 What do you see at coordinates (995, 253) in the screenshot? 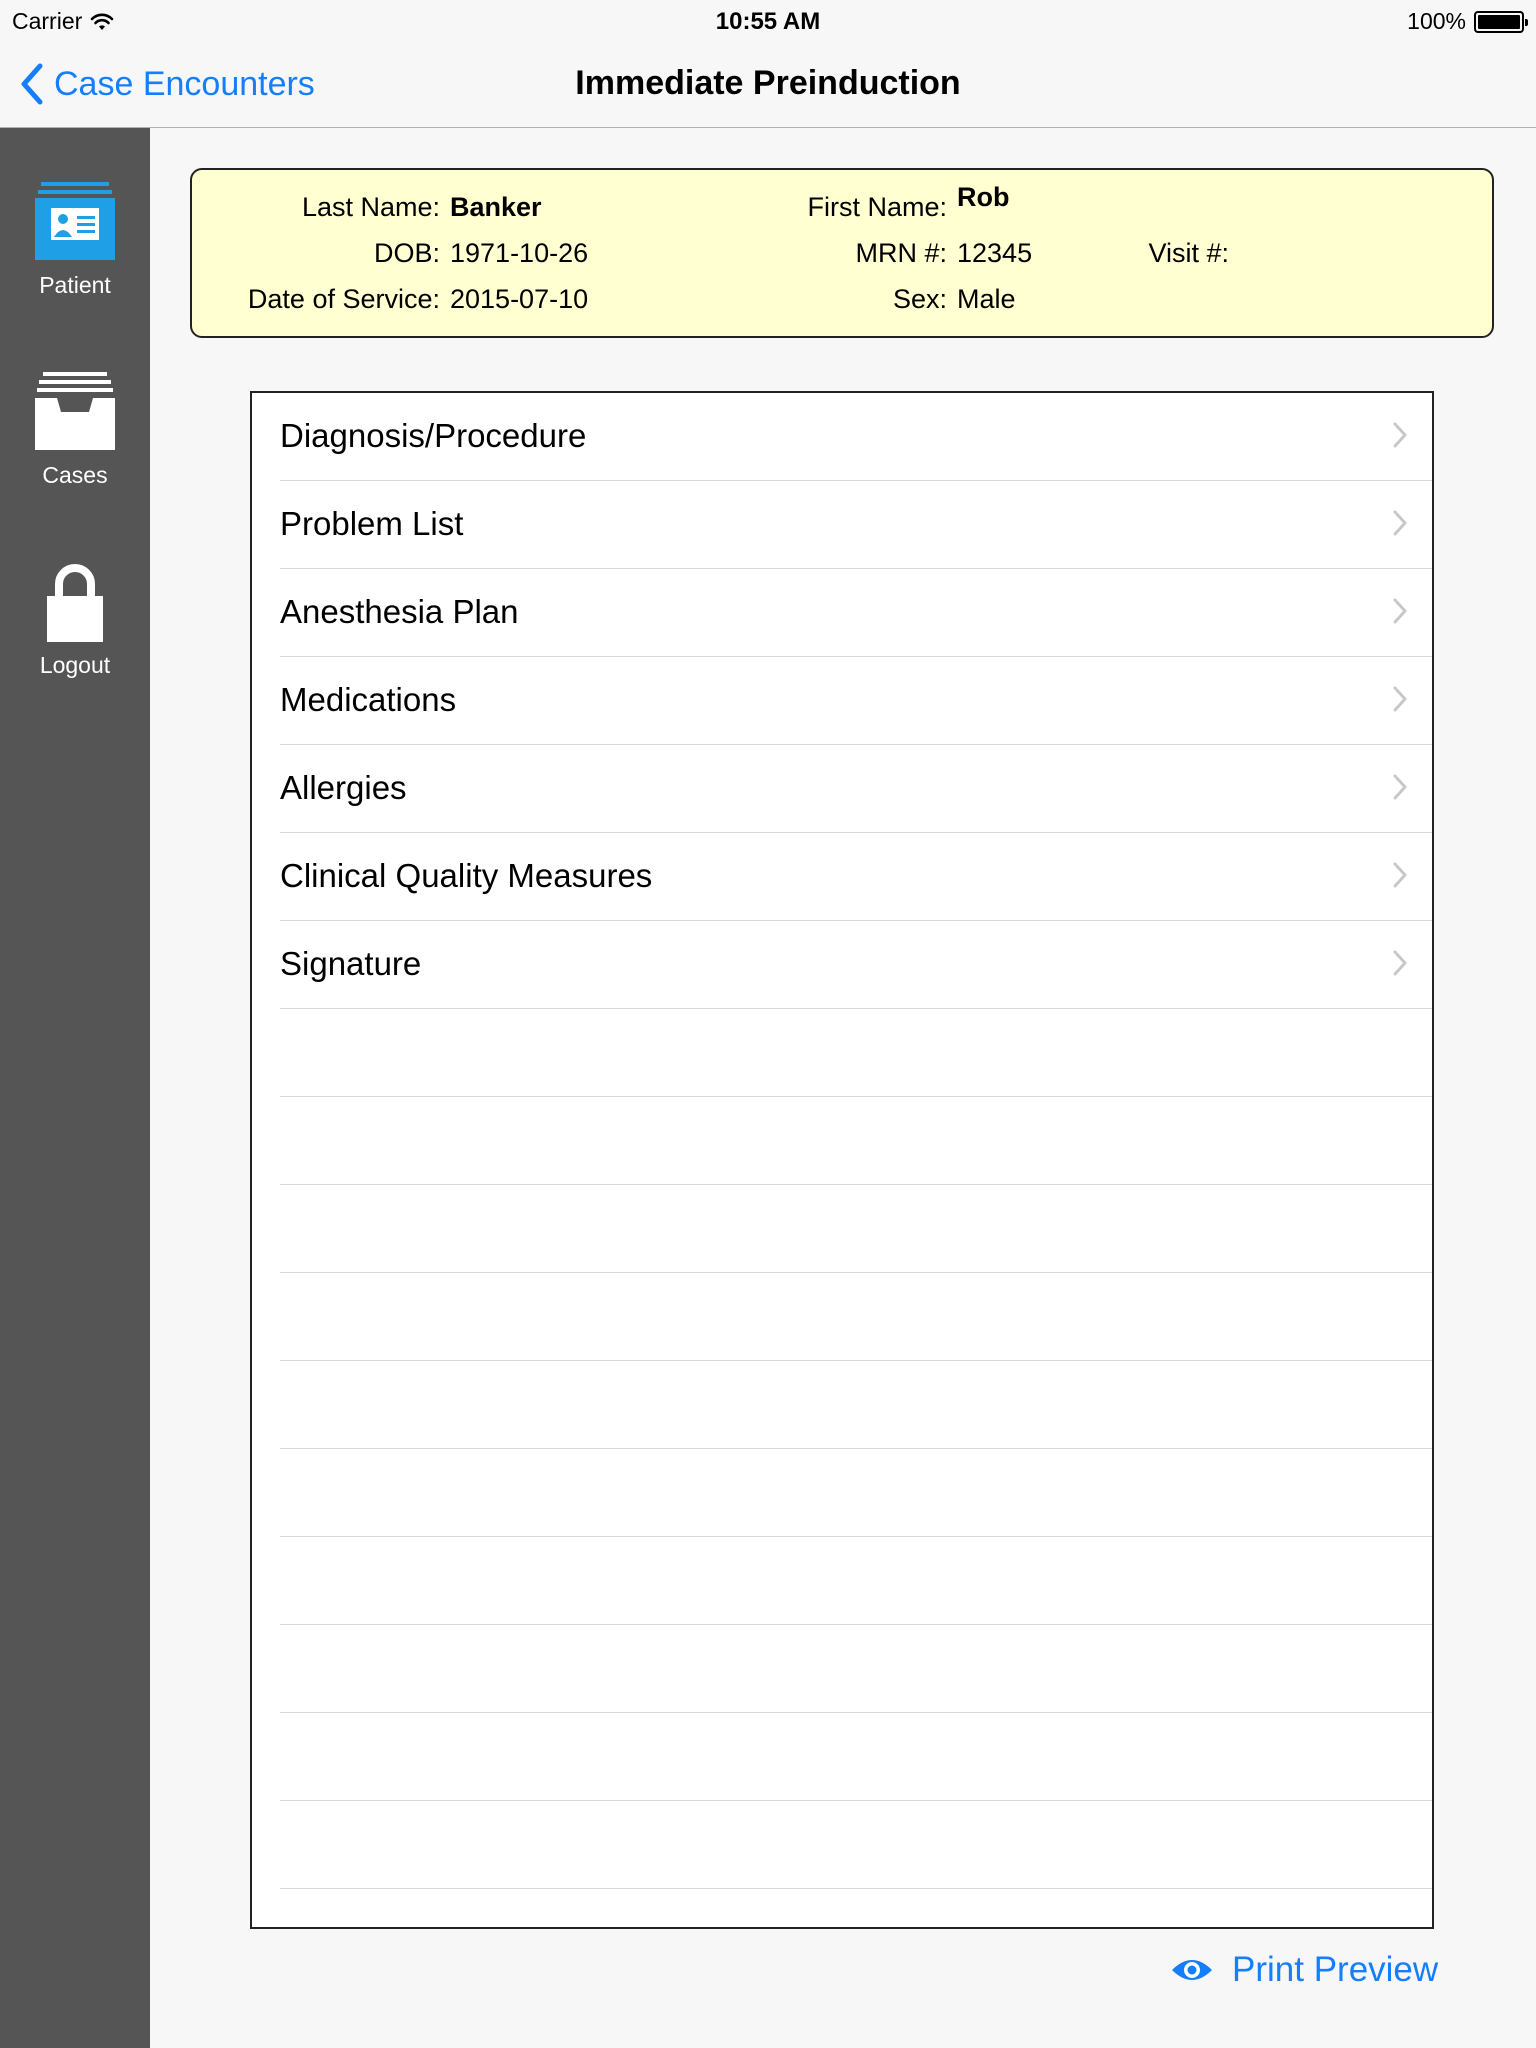
I see `mrn-value: 12345` at bounding box center [995, 253].